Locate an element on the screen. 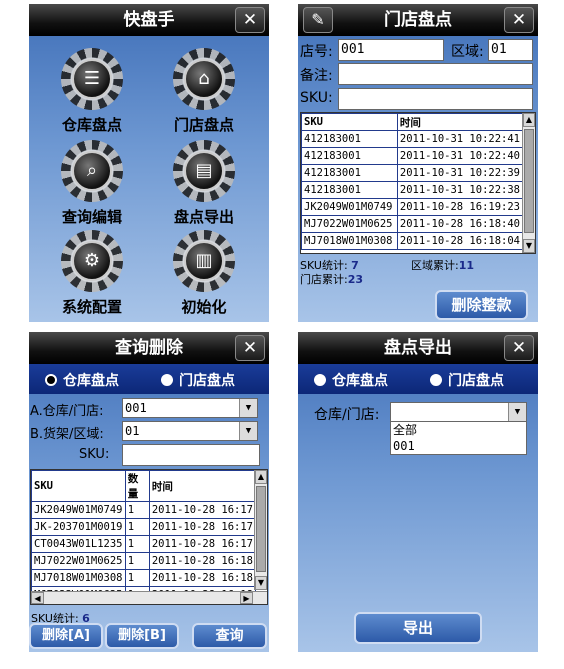 Image resolution: width=564 pixels, height=669 pixels. scroll-left-icon: ◀ is located at coordinates (37, 598).